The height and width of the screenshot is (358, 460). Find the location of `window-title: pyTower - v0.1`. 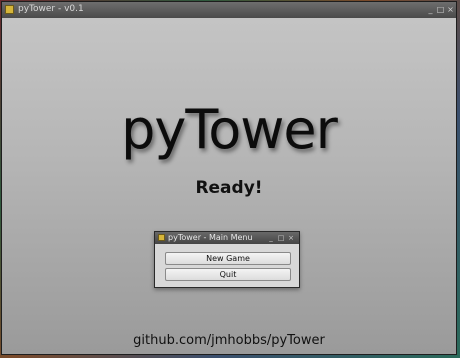

window-title: pyTower - v0.1 is located at coordinates (51, 9).